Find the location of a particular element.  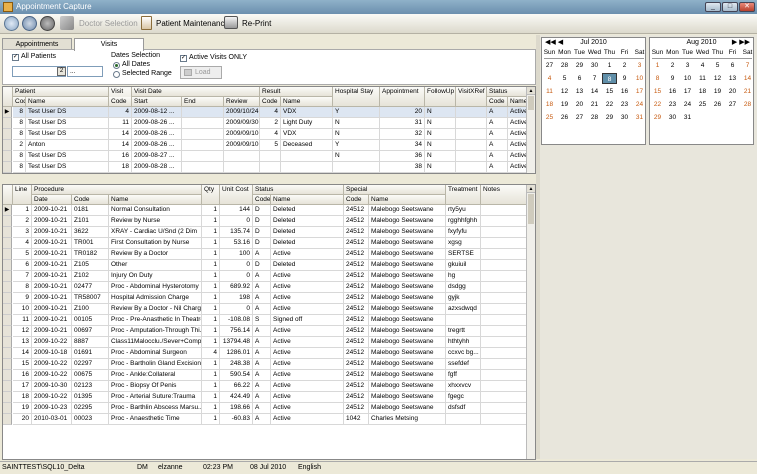

doctor-selection-button: Doctor Selection is located at coordinates (108, 24).